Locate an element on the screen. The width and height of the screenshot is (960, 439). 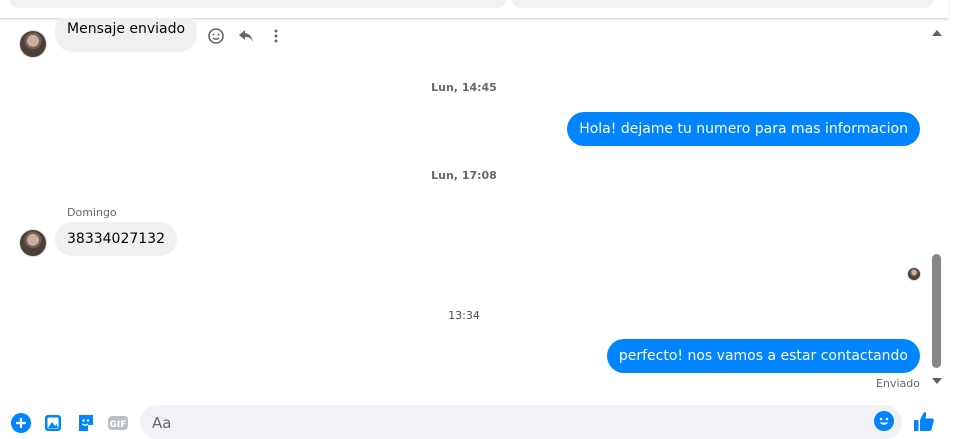
plus-icon is located at coordinates (21, 423).